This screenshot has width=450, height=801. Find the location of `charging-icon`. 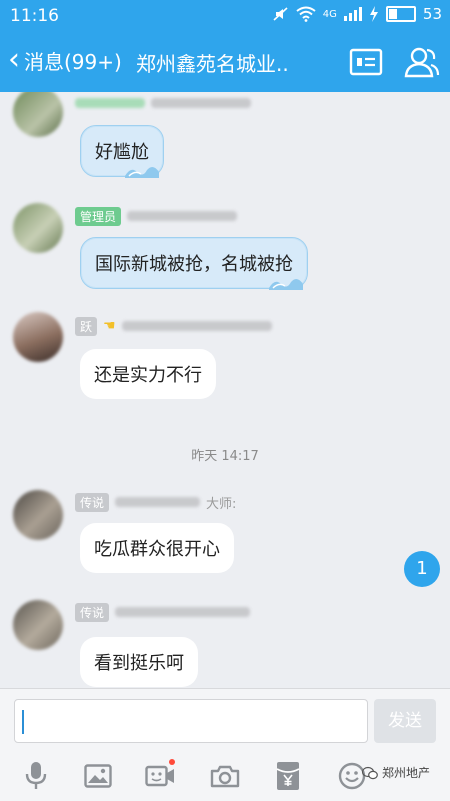

charging-icon is located at coordinates (373, 14).